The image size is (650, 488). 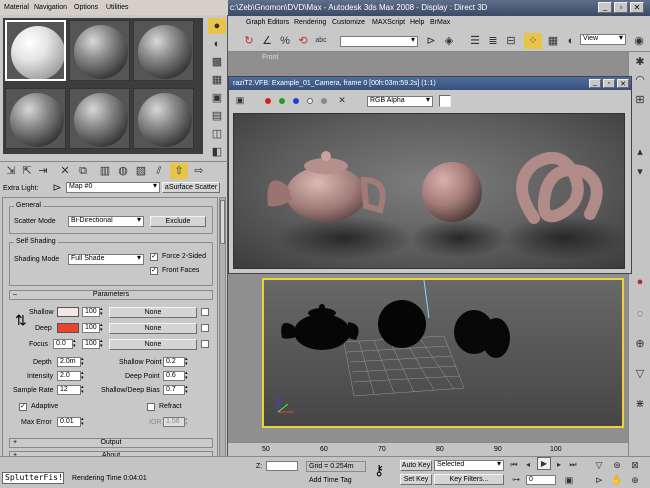 I want to click on set-key-icon: ⚷, so click(x=379, y=470).